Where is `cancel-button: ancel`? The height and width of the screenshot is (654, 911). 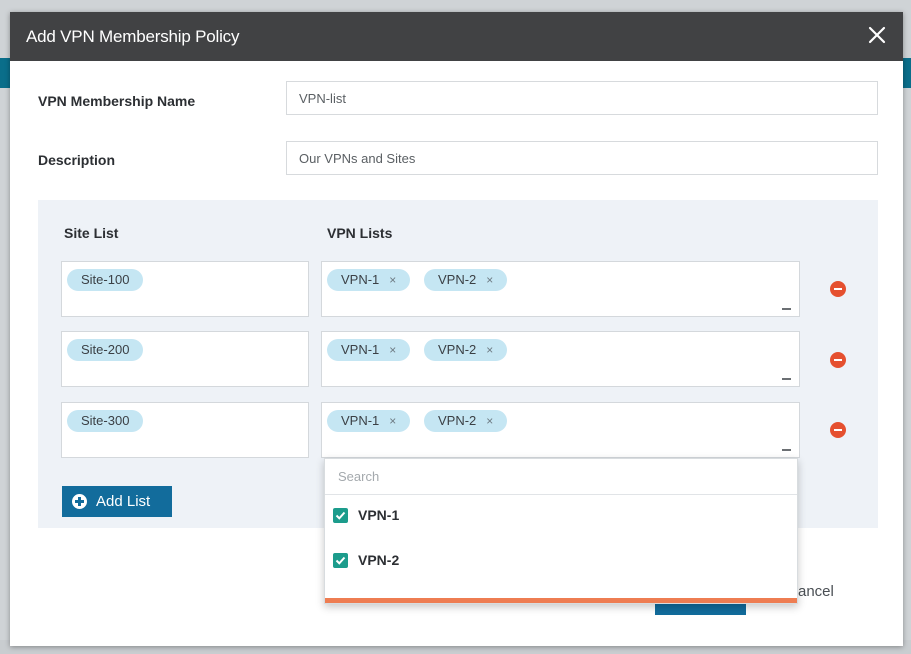
cancel-button: ancel is located at coordinates (816, 591).